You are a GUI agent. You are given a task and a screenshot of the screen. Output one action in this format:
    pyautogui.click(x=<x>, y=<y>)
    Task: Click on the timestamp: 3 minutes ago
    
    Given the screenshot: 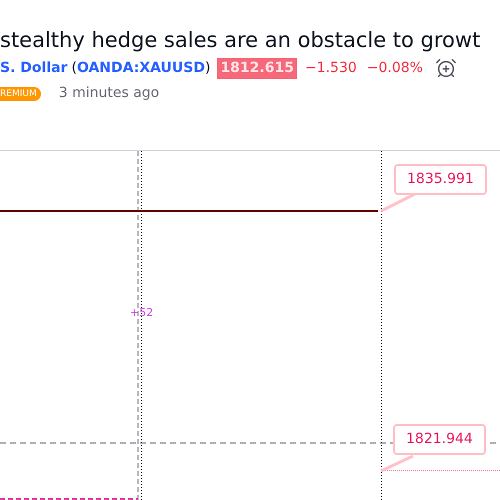 What is the action you would take?
    pyautogui.click(x=109, y=93)
    